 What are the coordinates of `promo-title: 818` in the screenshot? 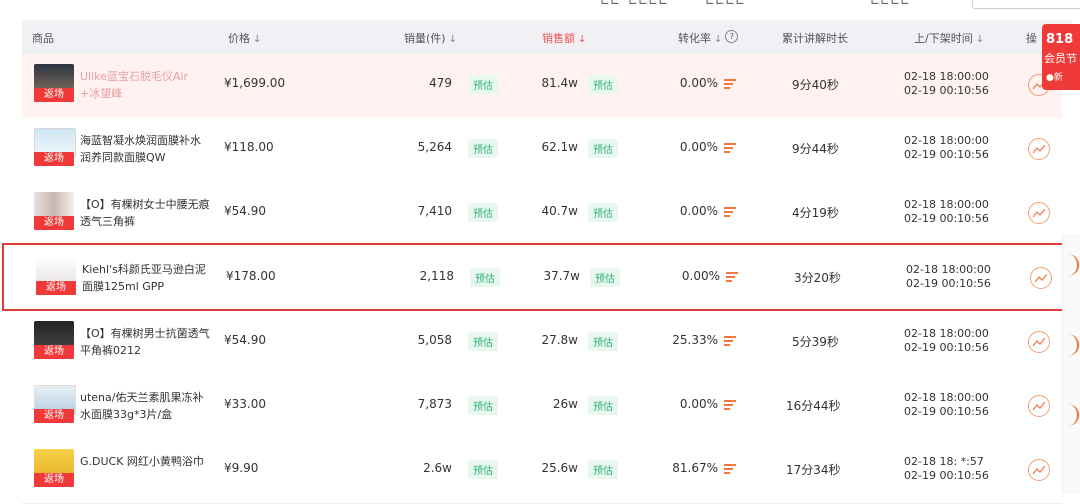 It's located at (1060, 39).